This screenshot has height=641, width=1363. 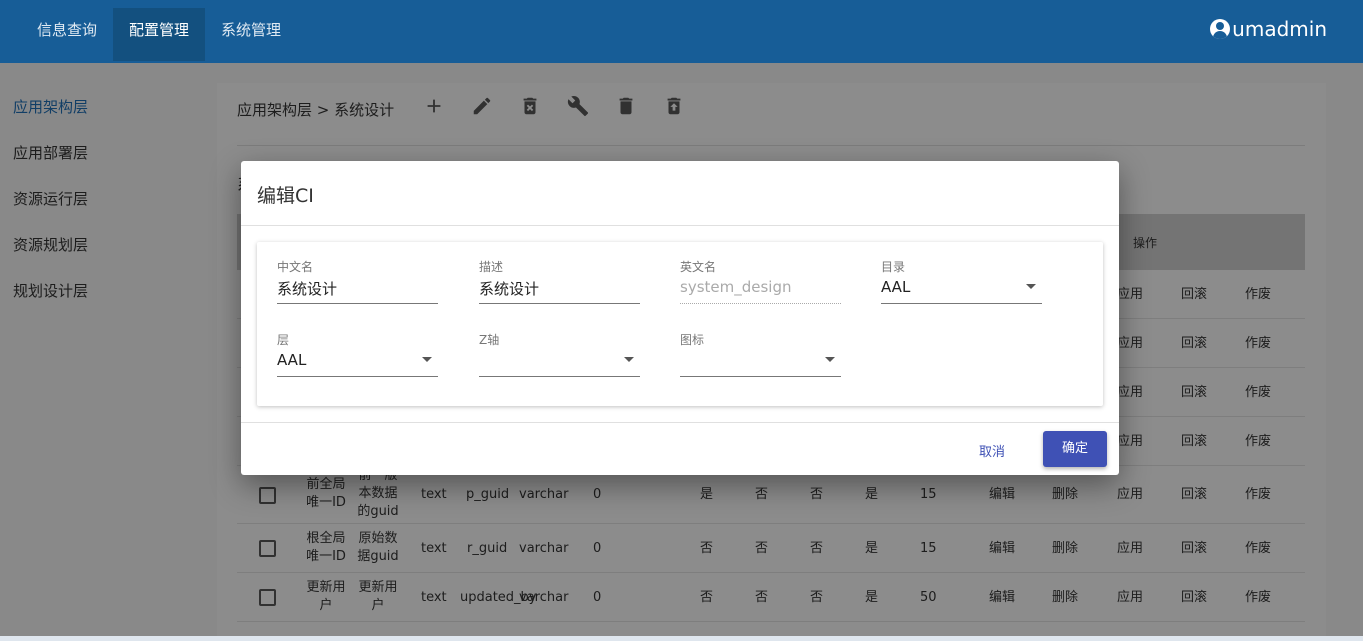 I want to click on user-menu: umadmin, so click(x=1268, y=29).